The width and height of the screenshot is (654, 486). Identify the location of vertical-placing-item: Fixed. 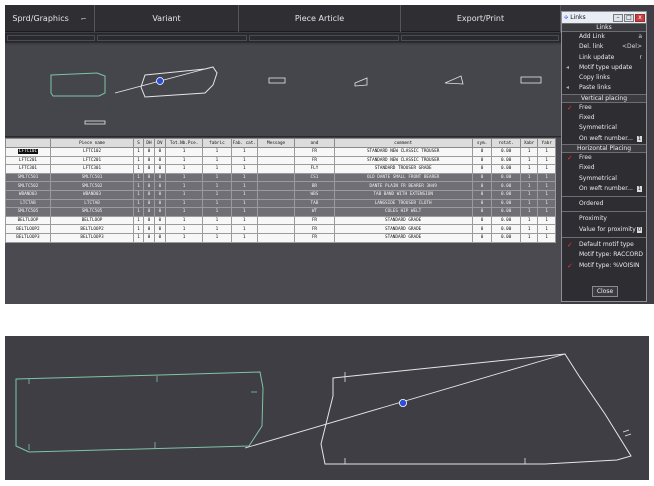
(604, 118).